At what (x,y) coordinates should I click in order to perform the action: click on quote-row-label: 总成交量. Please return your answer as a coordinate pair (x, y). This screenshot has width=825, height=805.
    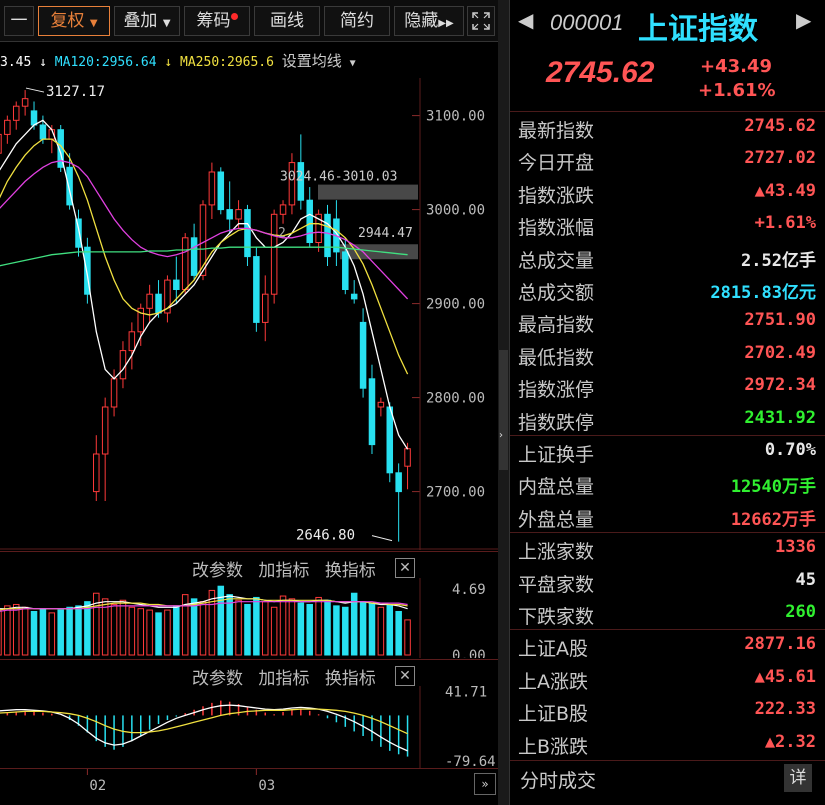
    Looking at the image, I should click on (556, 260).